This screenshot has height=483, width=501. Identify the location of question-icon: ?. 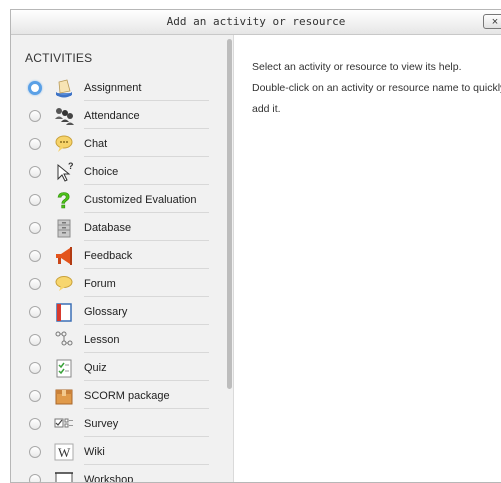
(64, 200).